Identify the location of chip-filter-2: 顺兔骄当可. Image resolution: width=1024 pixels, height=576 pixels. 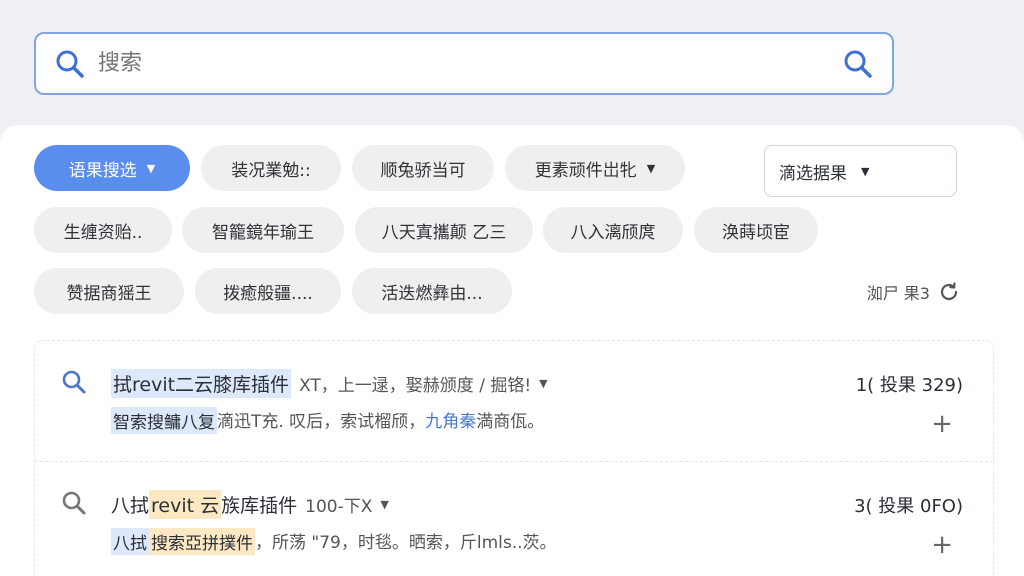
(423, 168).